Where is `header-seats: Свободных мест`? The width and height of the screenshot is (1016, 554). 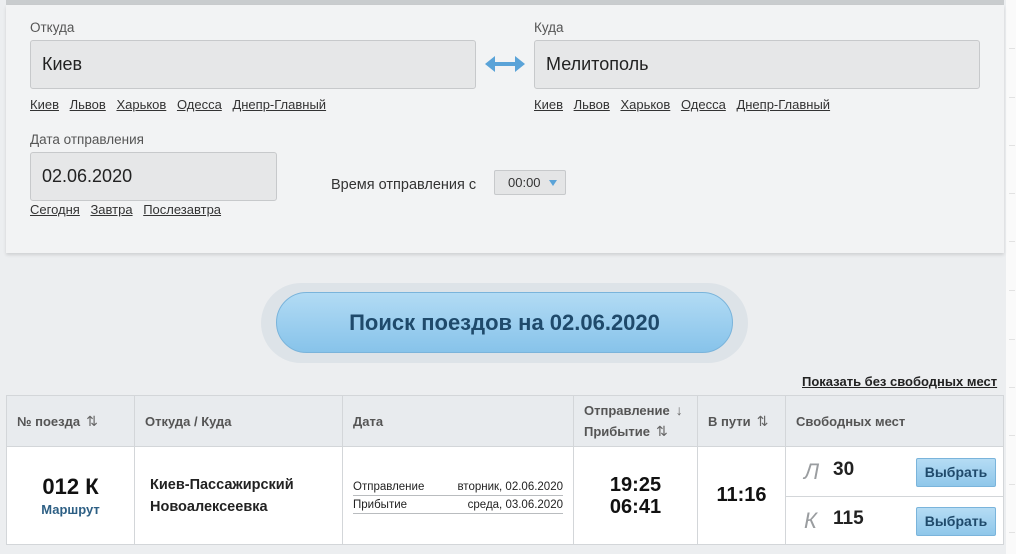 header-seats: Свободных мест is located at coordinates (894, 421).